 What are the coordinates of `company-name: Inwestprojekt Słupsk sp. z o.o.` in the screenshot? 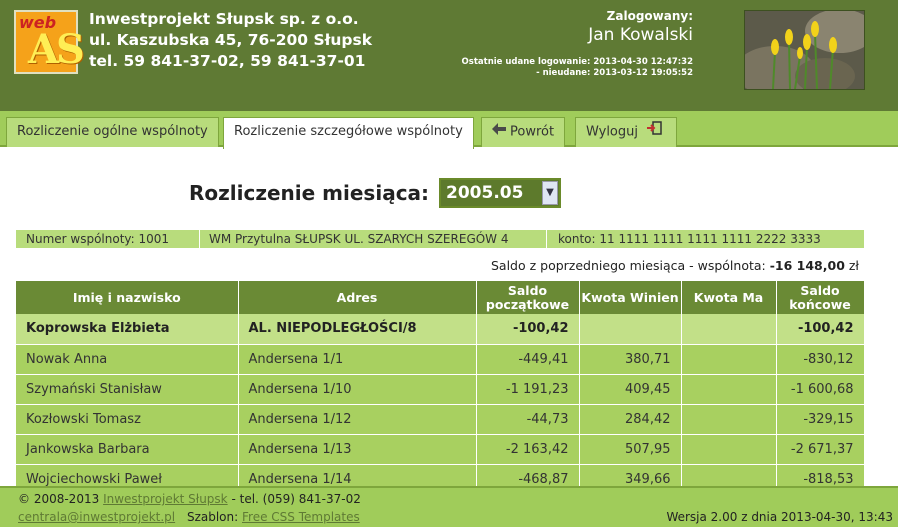 It's located at (224, 19).